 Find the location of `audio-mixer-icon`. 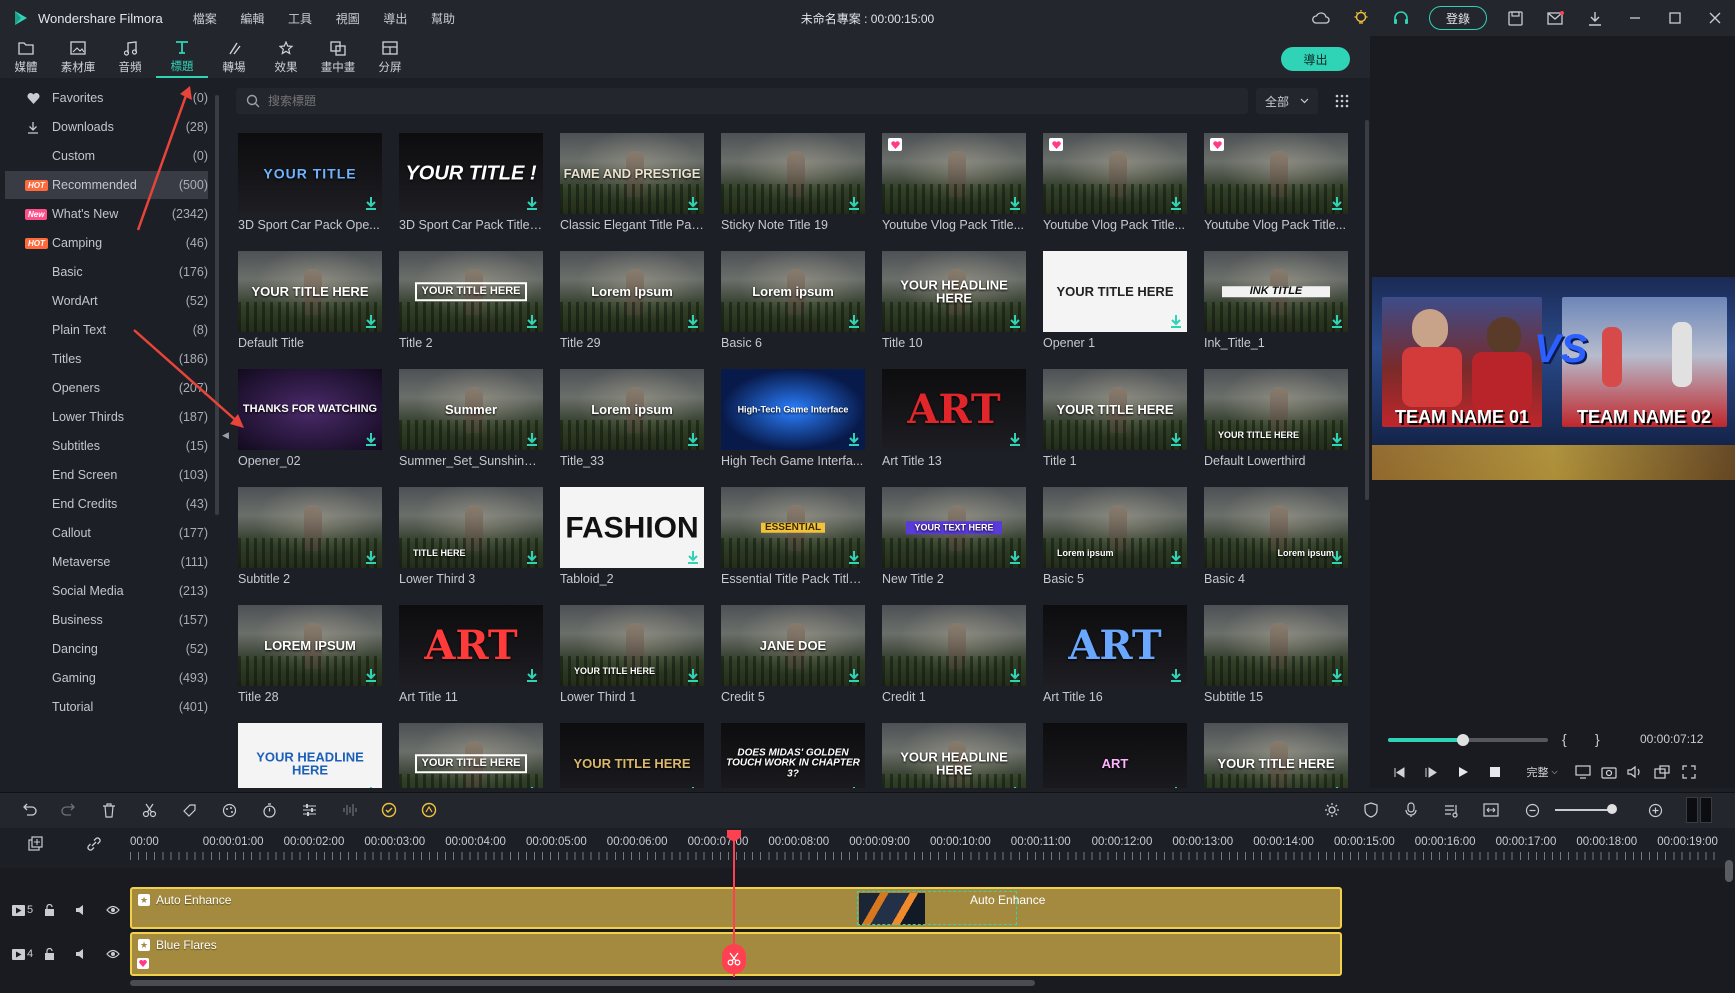

audio-mixer-icon is located at coordinates (1451, 810).